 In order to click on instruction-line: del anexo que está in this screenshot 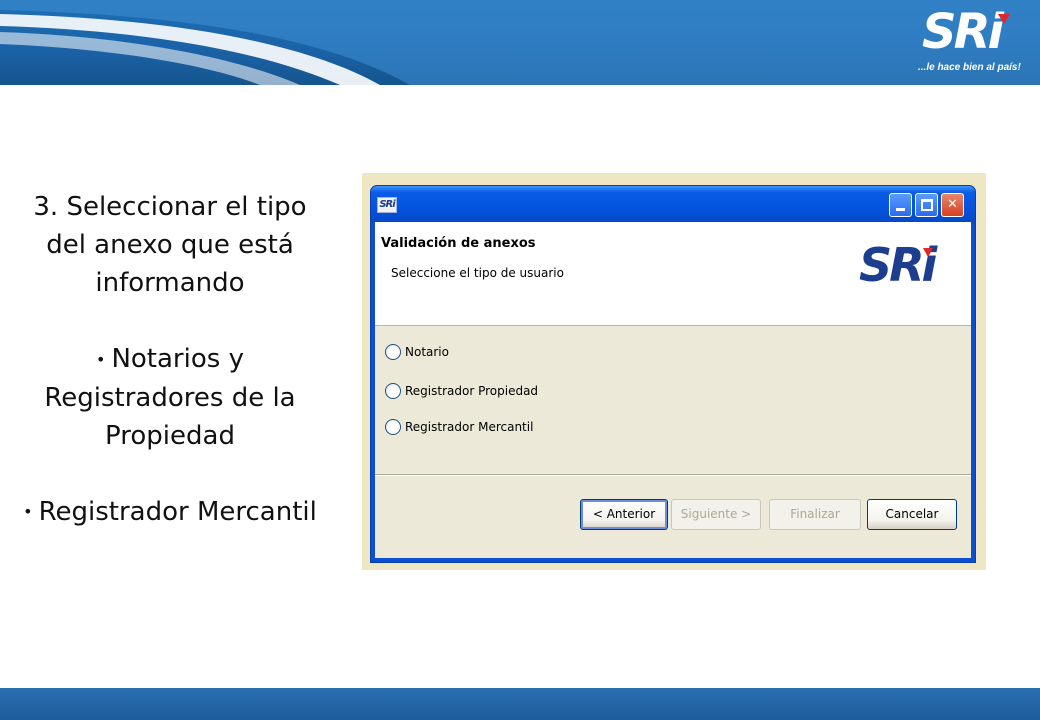, I will do `click(170, 245)`.